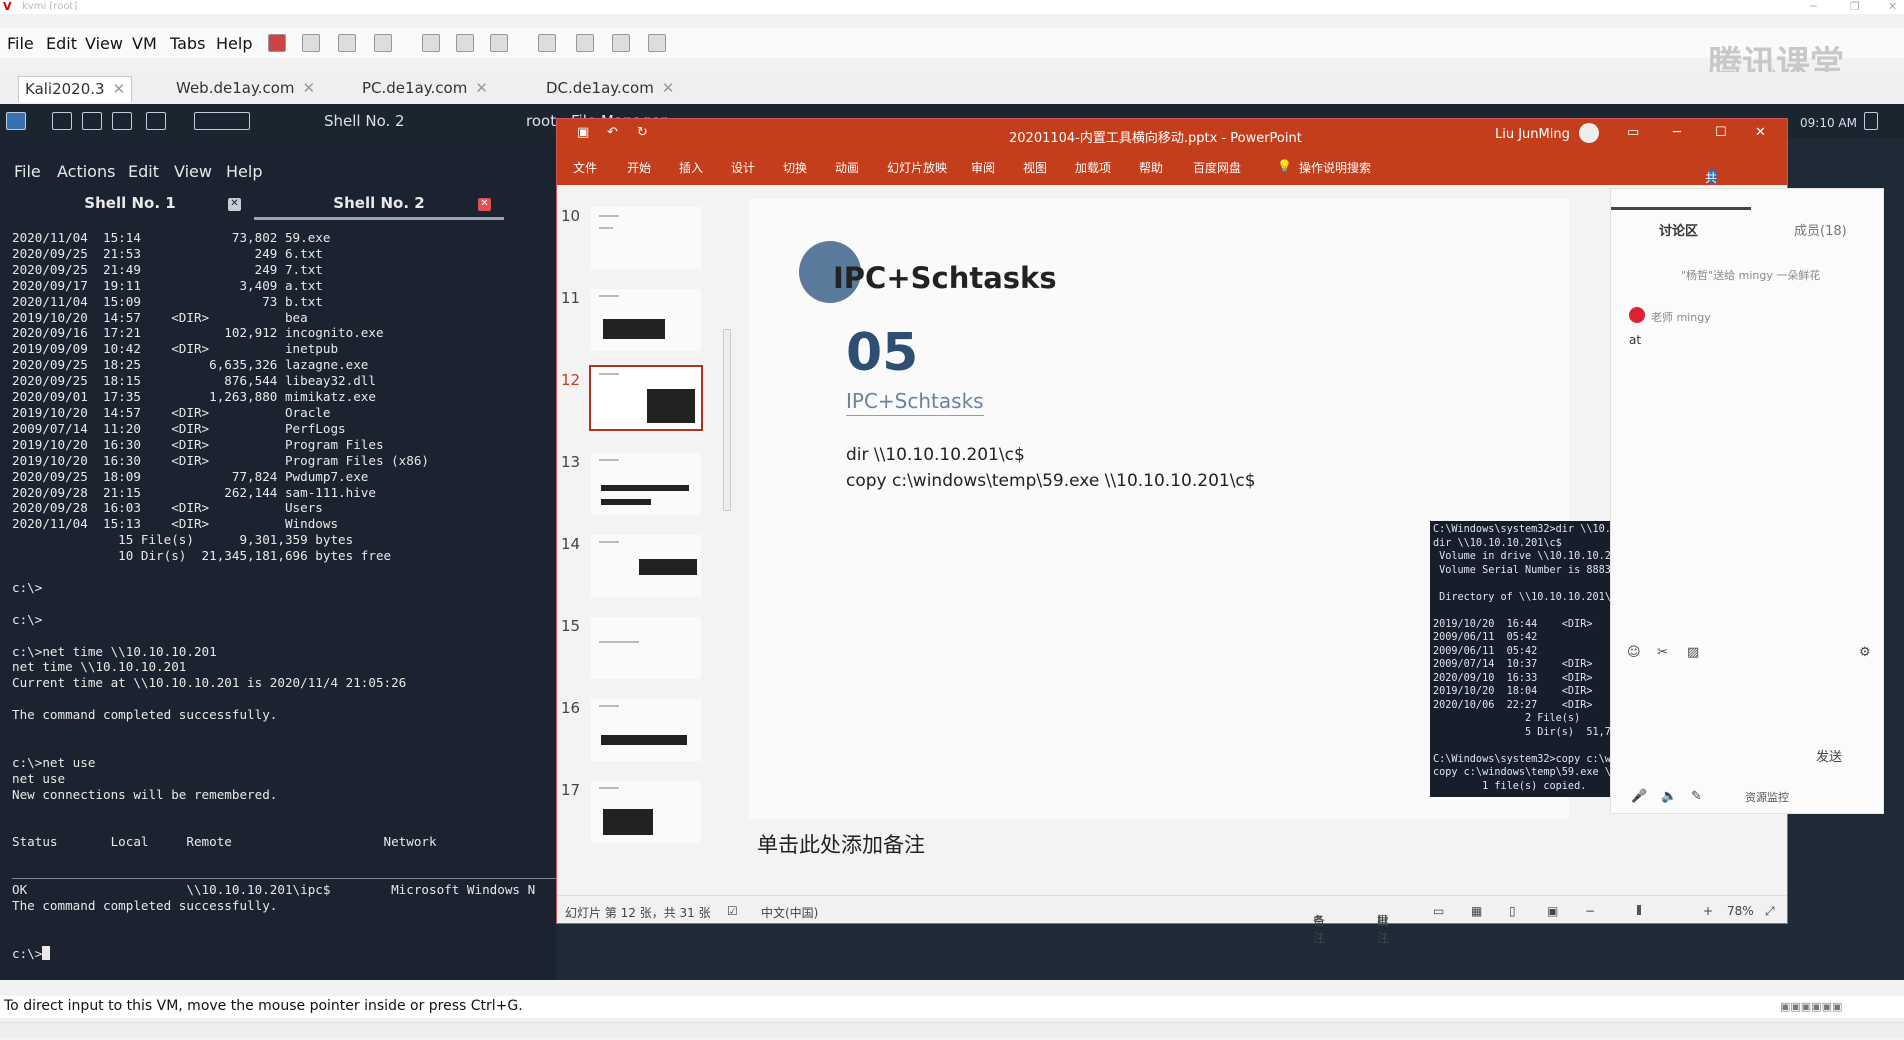  I want to click on slideshow-icon: ▣, so click(1552, 911).